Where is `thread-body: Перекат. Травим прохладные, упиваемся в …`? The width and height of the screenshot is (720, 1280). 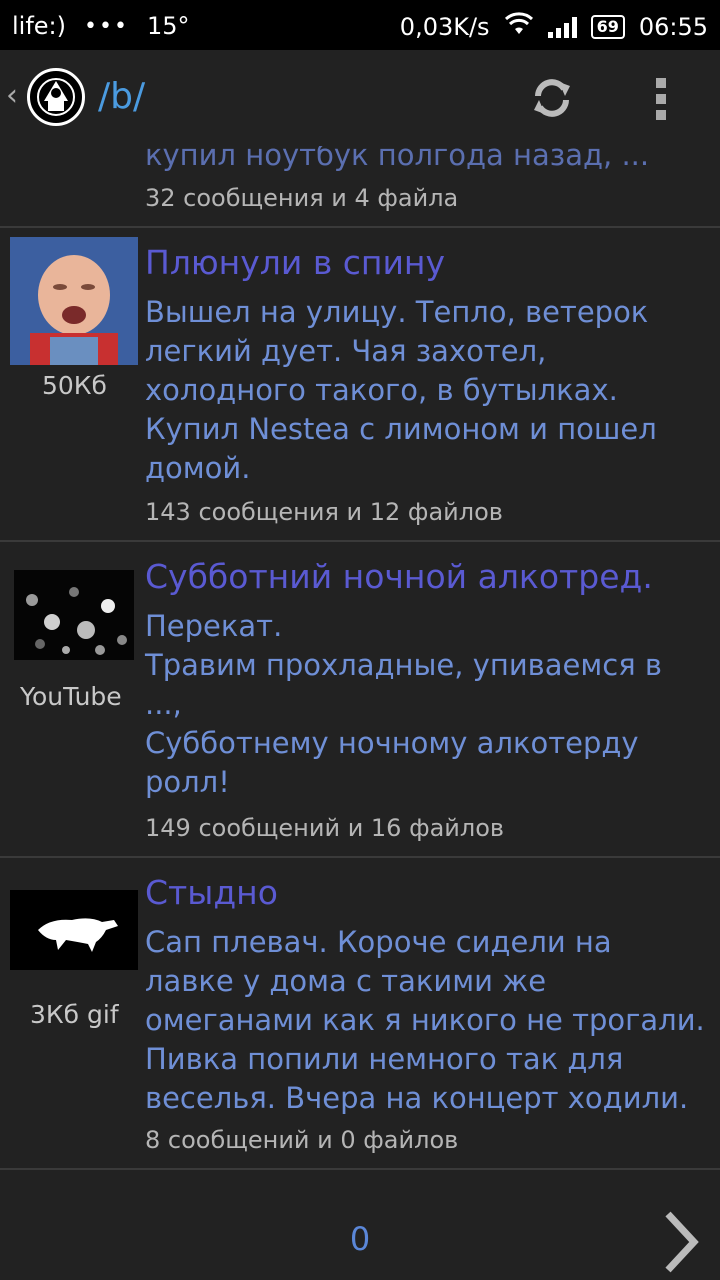 thread-body: Перекат. Травим прохладные, упиваемся в … is located at coordinates (403, 704).